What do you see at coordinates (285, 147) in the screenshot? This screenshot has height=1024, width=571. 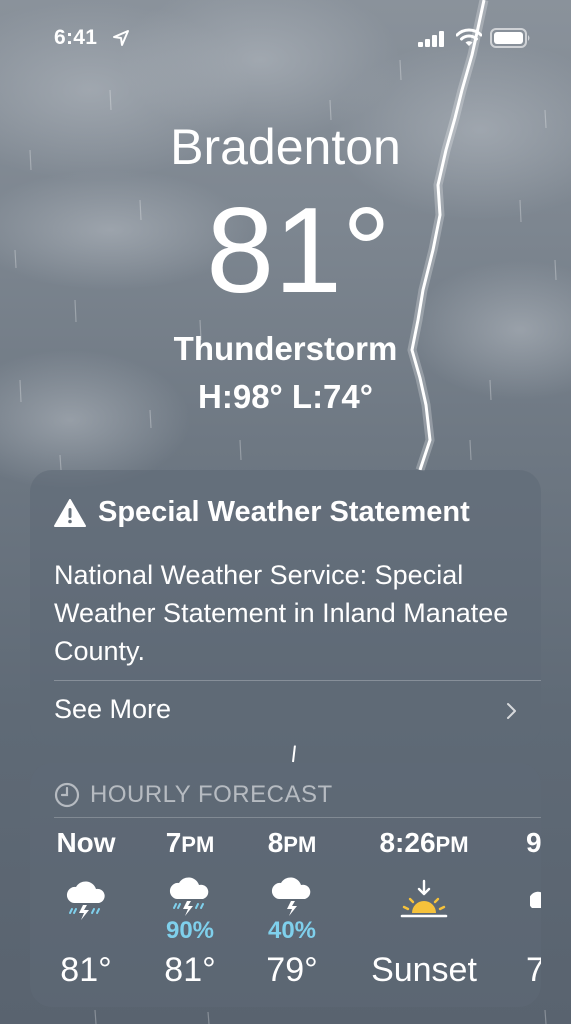 I see `city-name: Bradenton` at bounding box center [285, 147].